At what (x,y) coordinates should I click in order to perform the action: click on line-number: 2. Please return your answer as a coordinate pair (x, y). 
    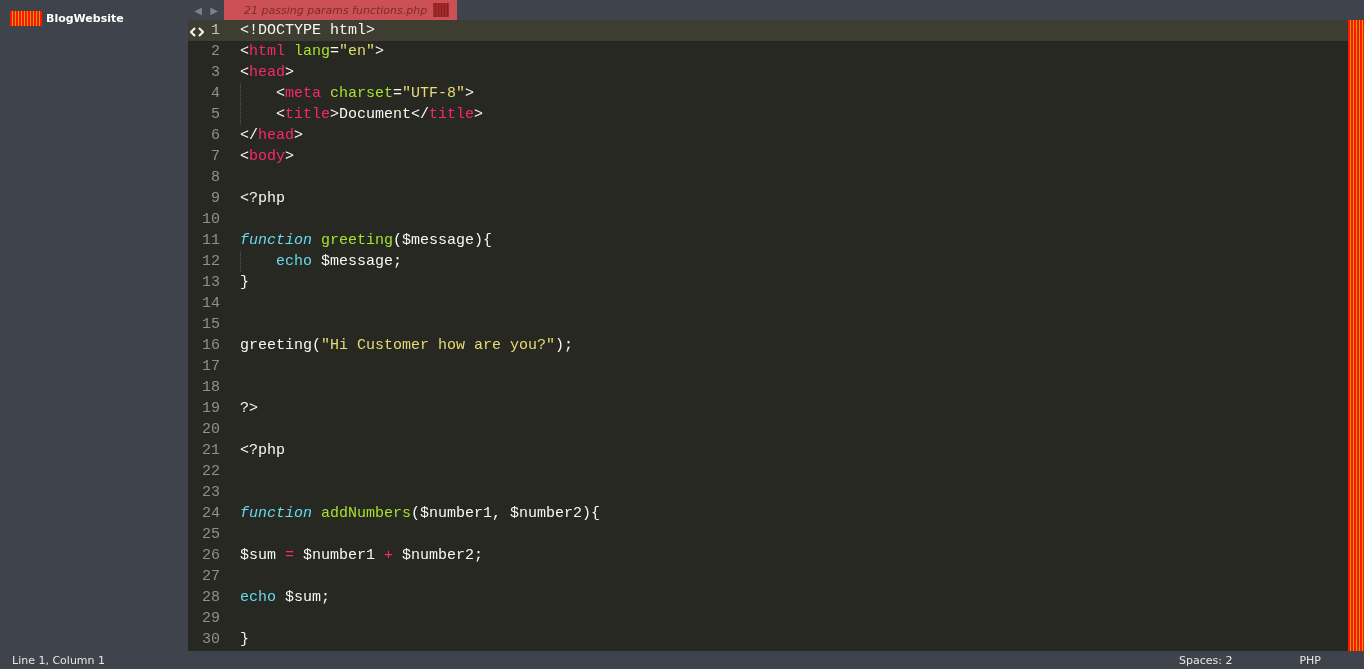
    Looking at the image, I should click on (215, 51).